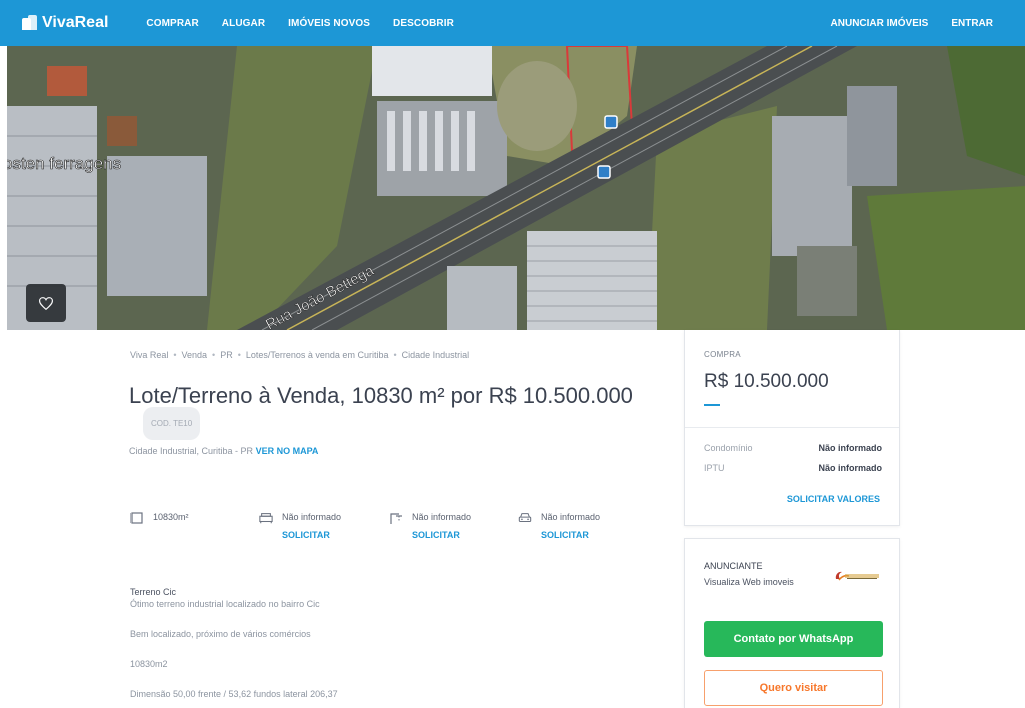  I want to click on nav-descobrir: DESCOBRIR, so click(423, 23).